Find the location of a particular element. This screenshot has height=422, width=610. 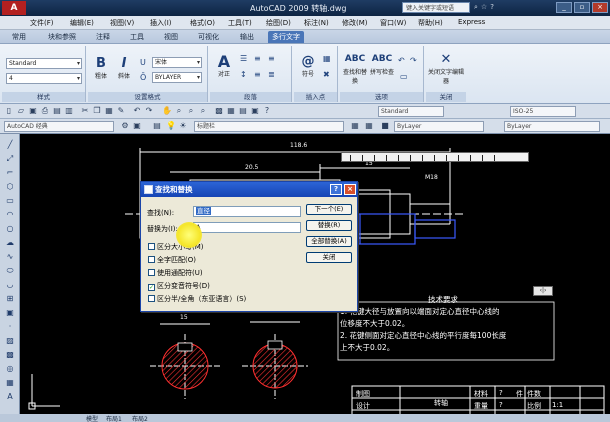

layer-manager-icon: ▤ is located at coordinates (157, 126).